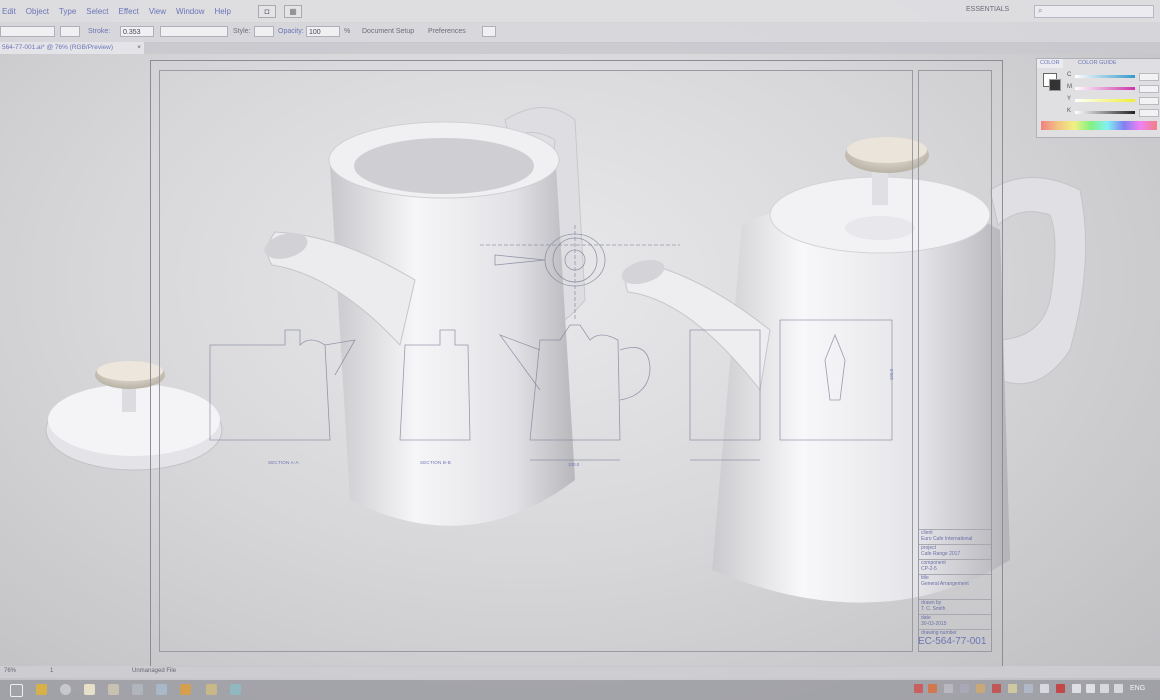  Describe the element at coordinates (1069, 111) in the screenshot. I see `channel-k-label: K` at that location.